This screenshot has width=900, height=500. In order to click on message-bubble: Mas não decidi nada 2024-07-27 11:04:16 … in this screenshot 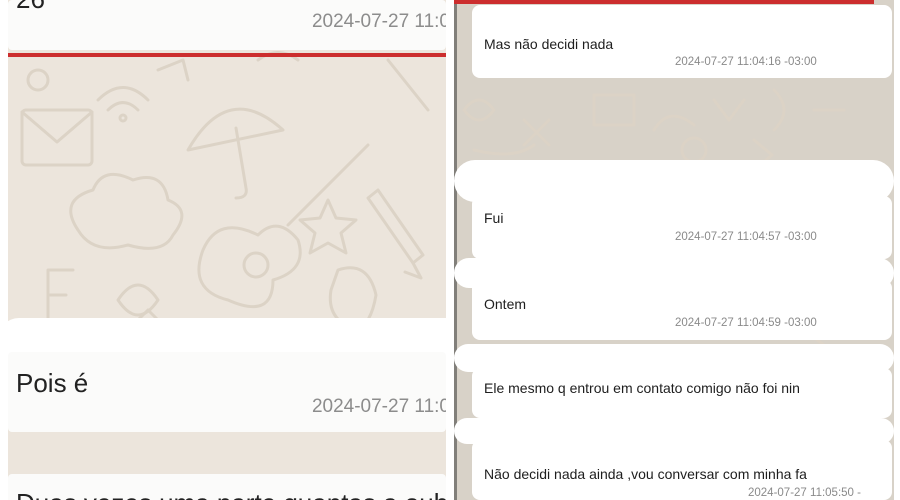, I will do `click(682, 41)`.